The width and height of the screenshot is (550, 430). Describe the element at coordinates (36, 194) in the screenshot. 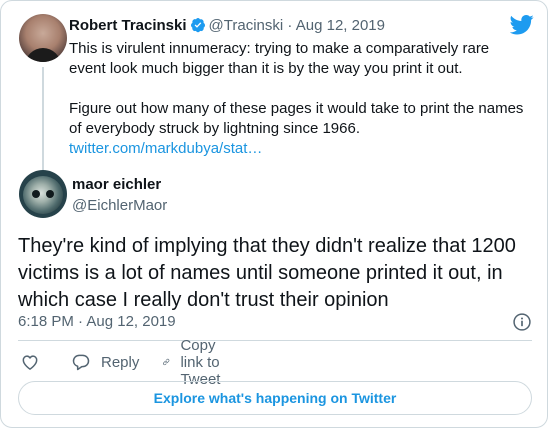

I see `avatar-eye-left` at that location.